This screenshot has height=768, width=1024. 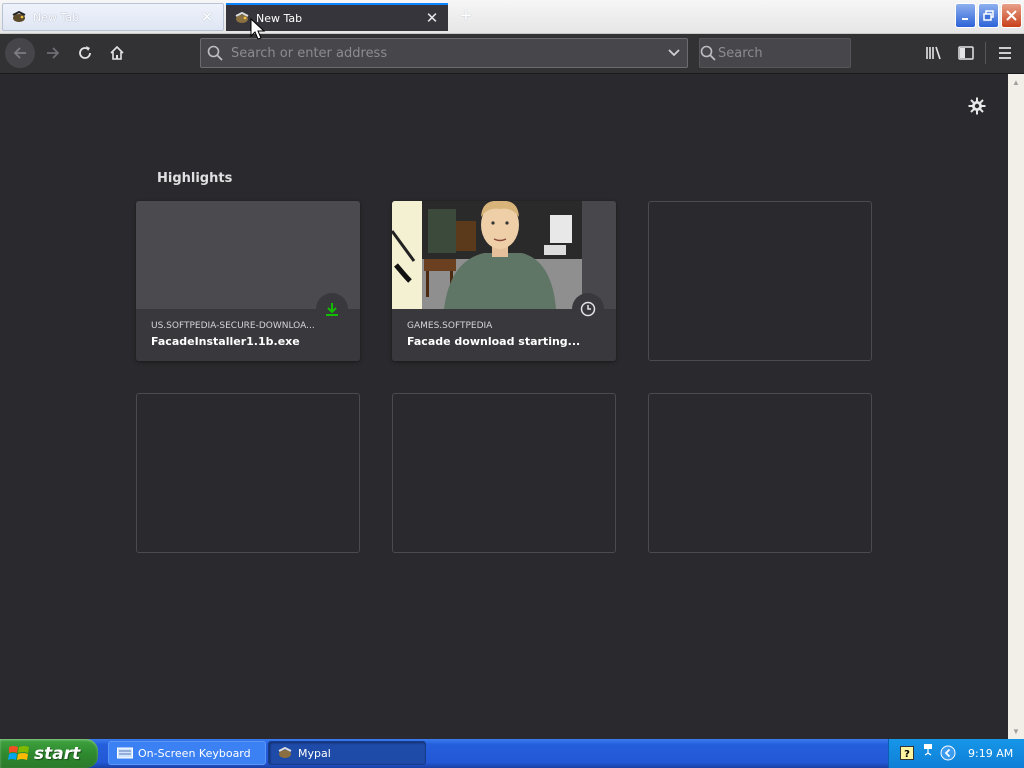 I want to click on card-title: FacadeInstaller1.1b.exe, so click(x=225, y=341).